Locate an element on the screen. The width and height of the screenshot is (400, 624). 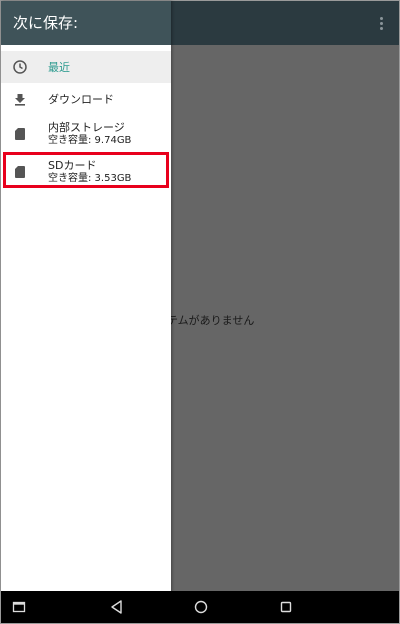
sd-card-icon is located at coordinates (20, 172).